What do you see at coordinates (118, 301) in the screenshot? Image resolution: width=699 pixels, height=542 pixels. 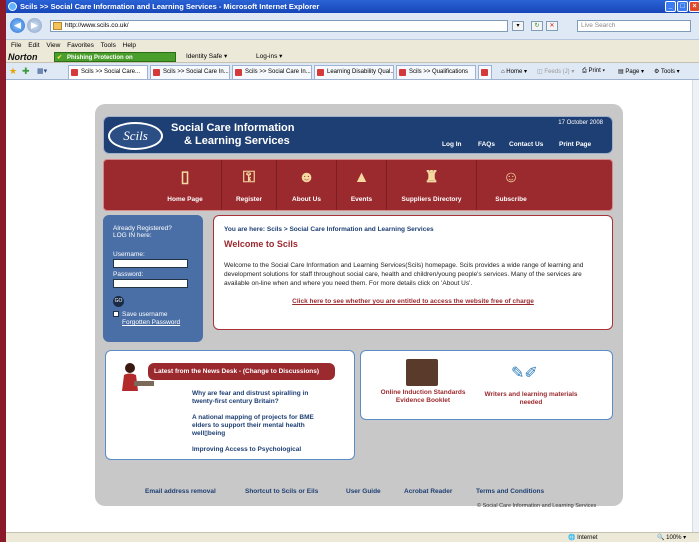 I see `go-button: GO` at bounding box center [118, 301].